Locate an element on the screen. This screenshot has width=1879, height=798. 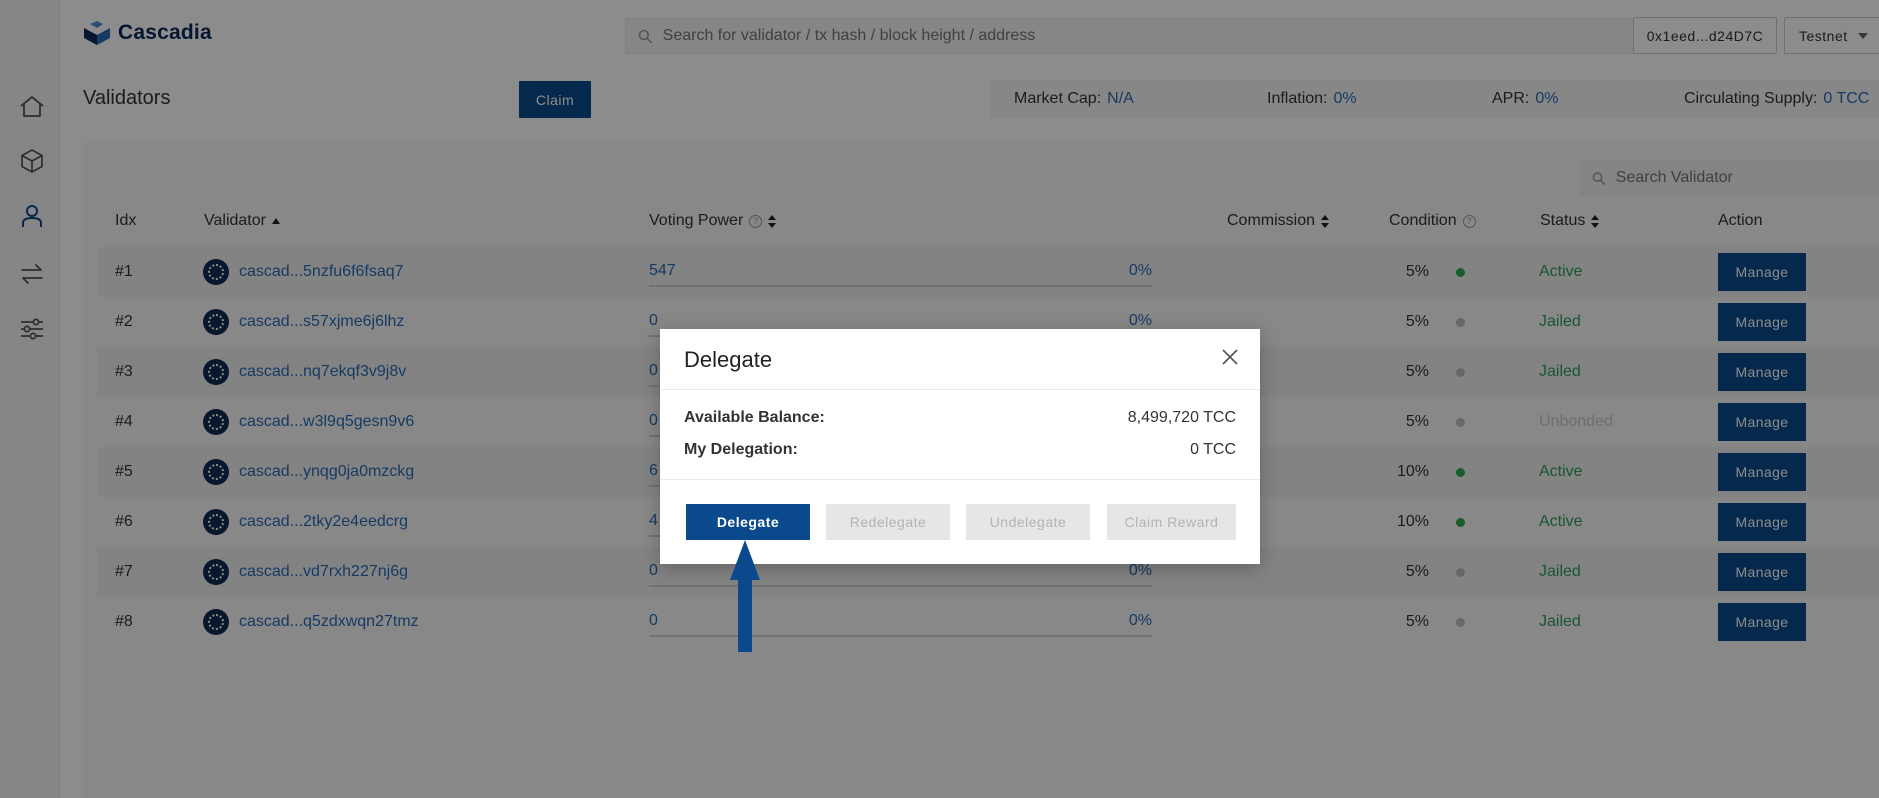
available-balance-value: 8,499,720 TCC is located at coordinates (1181, 417).